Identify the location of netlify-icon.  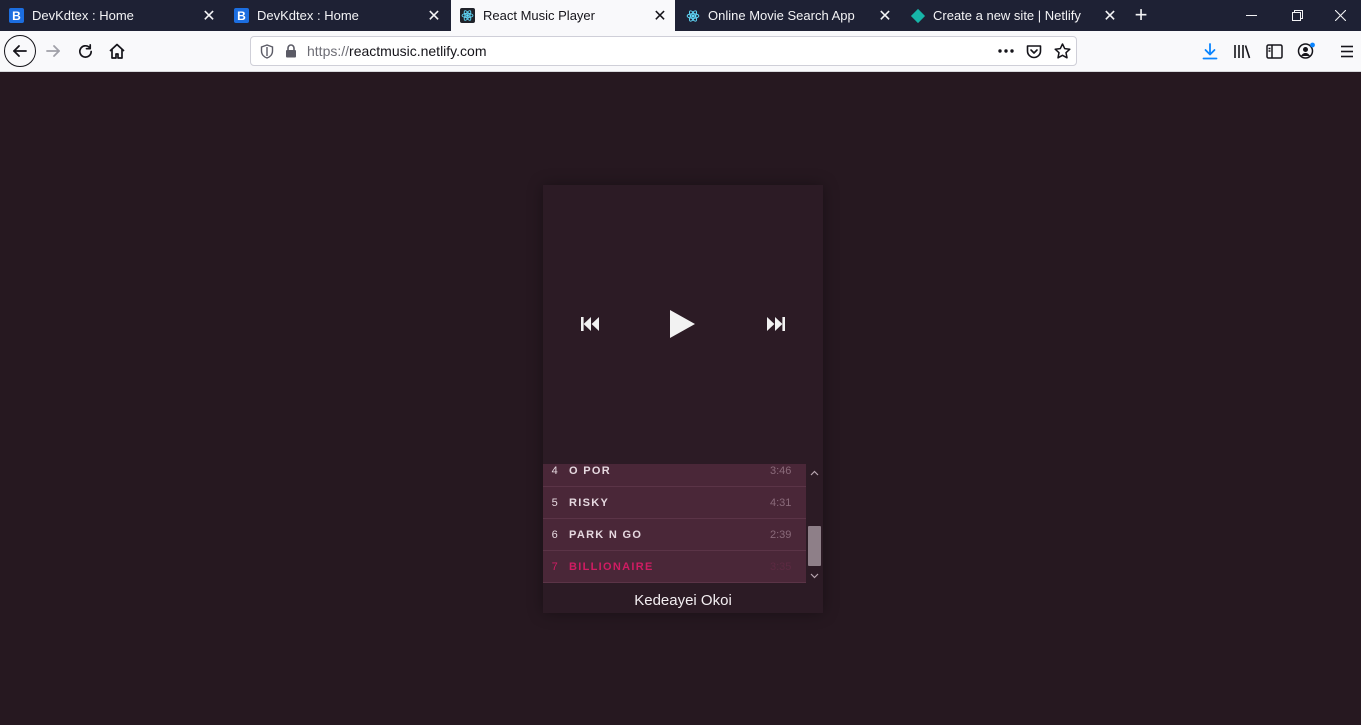
(917, 15).